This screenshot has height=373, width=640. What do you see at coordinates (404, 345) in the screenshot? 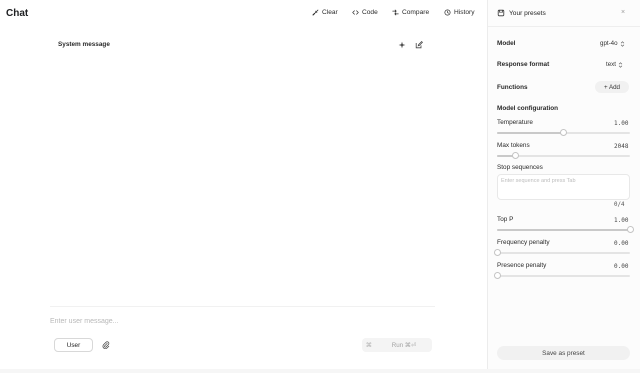
I see `run-button: Run ⌘⏎` at bounding box center [404, 345].